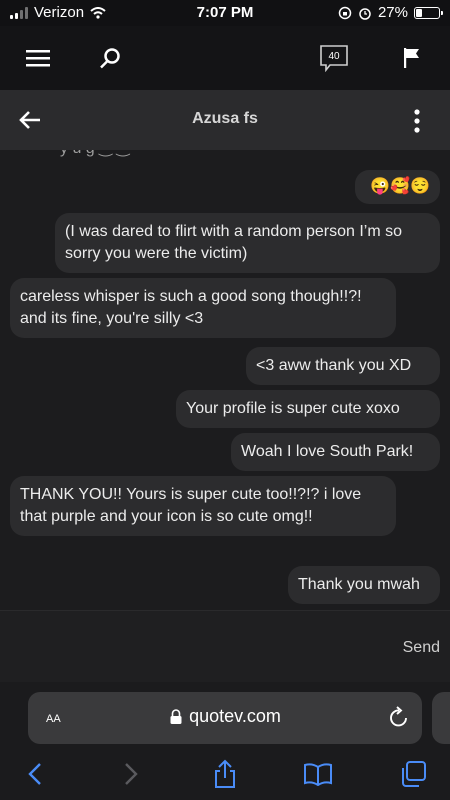 Image resolution: width=450 pixels, height=800 pixels. Describe the element at coordinates (365, 13) in the screenshot. I see `alarm-icon` at that location.